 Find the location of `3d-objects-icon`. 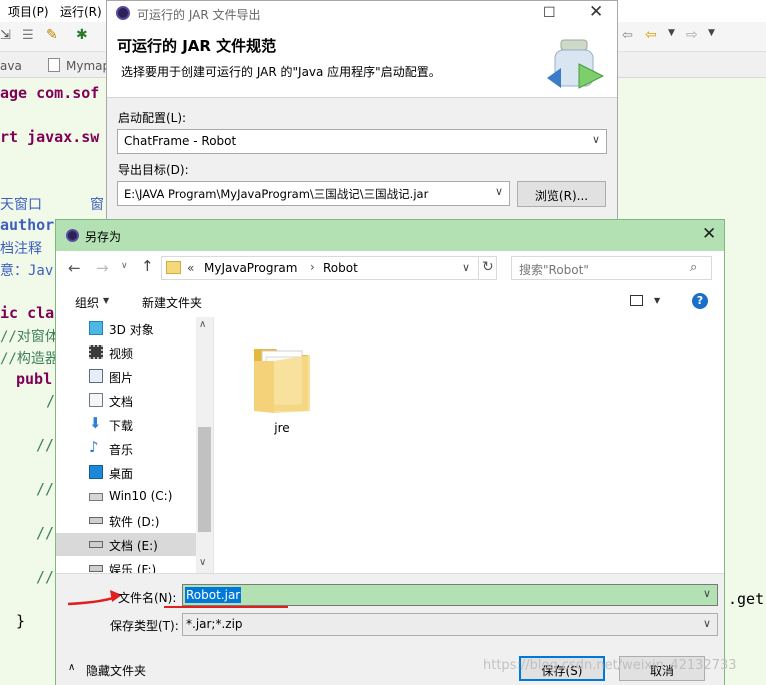

3d-objects-icon is located at coordinates (96, 328).